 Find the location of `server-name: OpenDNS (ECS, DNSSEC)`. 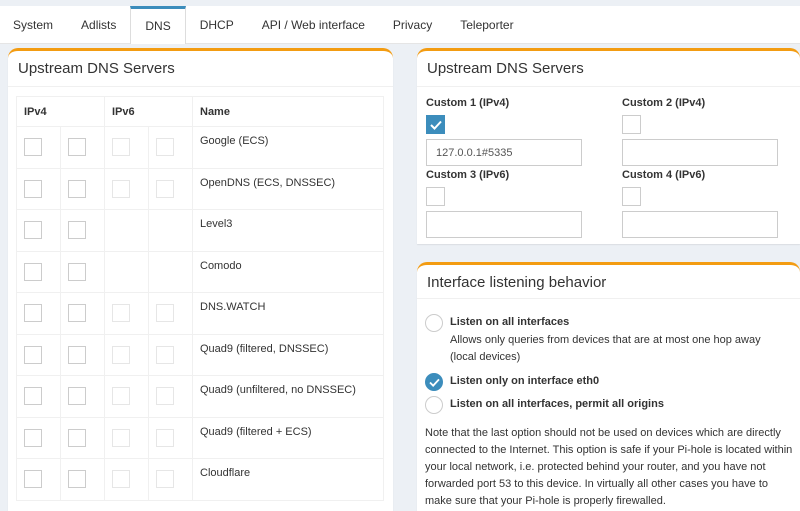

server-name: OpenDNS (ECS, DNSSEC) is located at coordinates (288, 188).